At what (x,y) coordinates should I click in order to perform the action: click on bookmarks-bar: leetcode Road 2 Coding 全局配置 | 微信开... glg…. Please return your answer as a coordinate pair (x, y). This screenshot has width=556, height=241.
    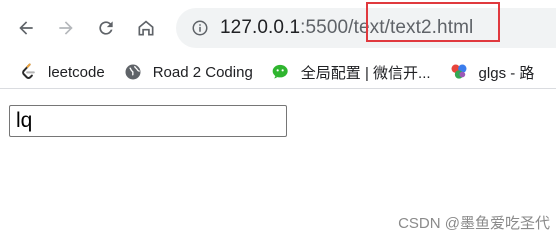
    Looking at the image, I should click on (278, 72).